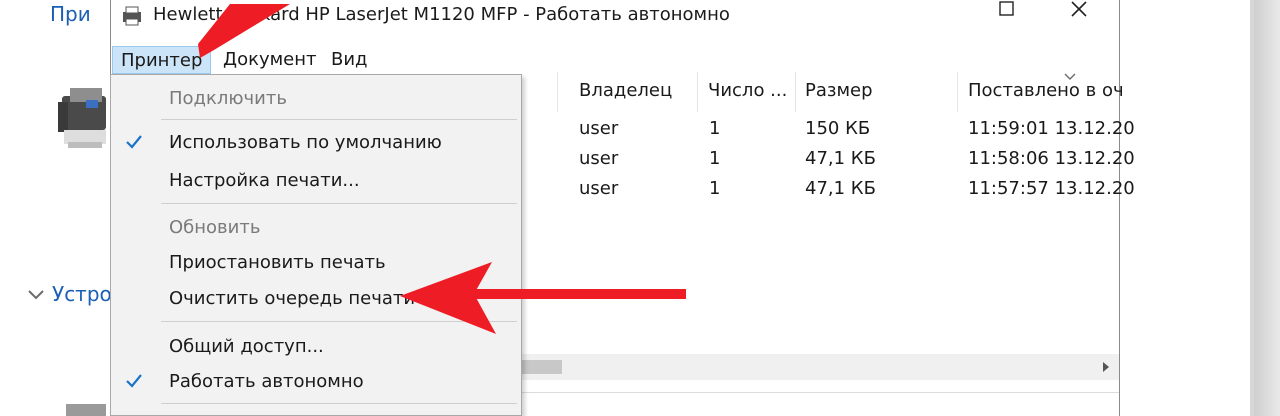 This screenshot has width=1280, height=416. I want to click on menu-item-label: Подключить, so click(228, 98).